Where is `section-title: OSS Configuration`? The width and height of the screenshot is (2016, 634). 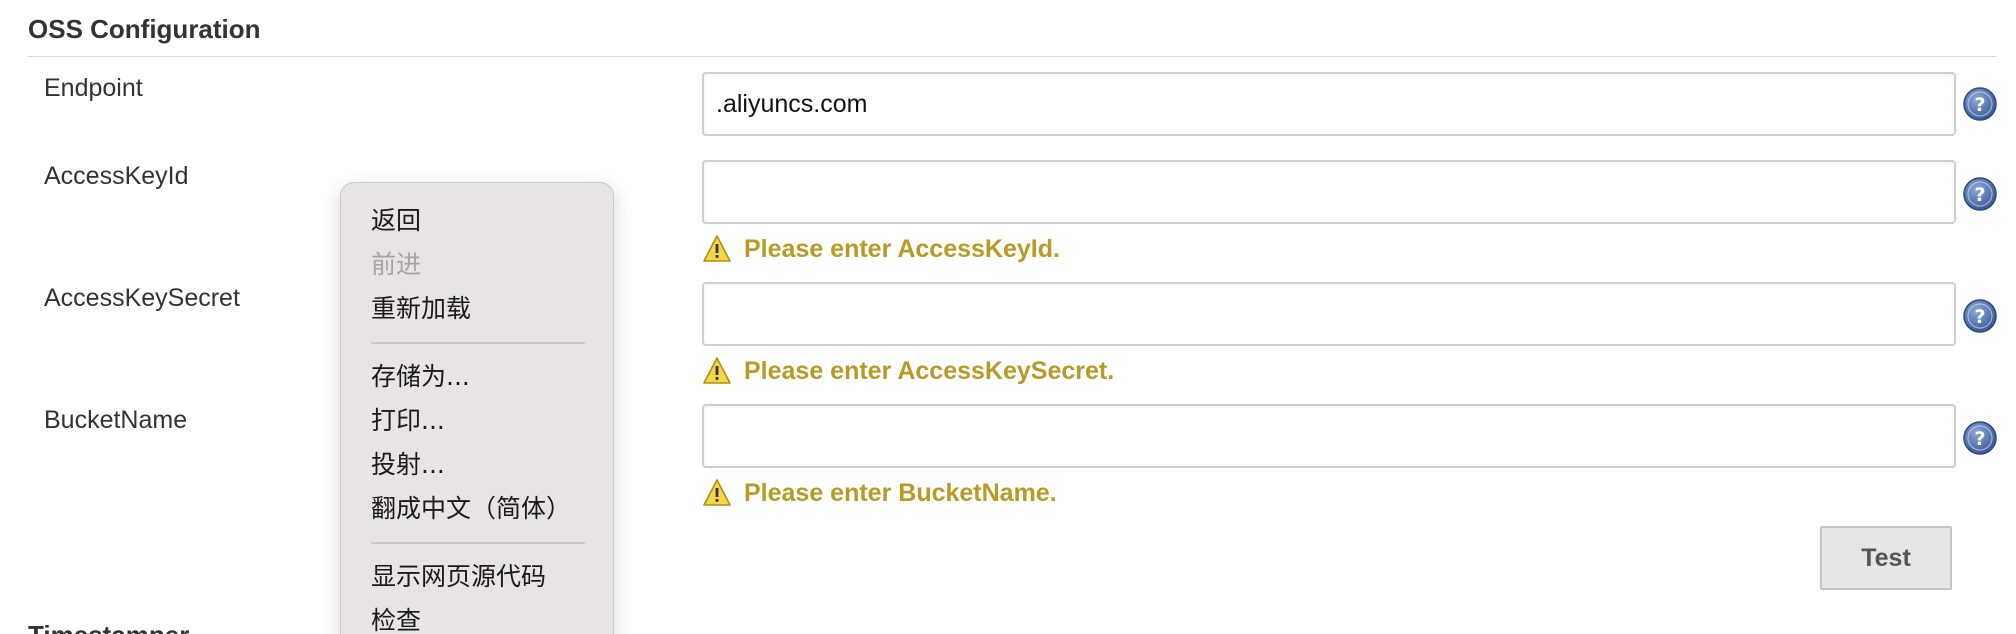
section-title: OSS Configuration is located at coordinates (144, 29).